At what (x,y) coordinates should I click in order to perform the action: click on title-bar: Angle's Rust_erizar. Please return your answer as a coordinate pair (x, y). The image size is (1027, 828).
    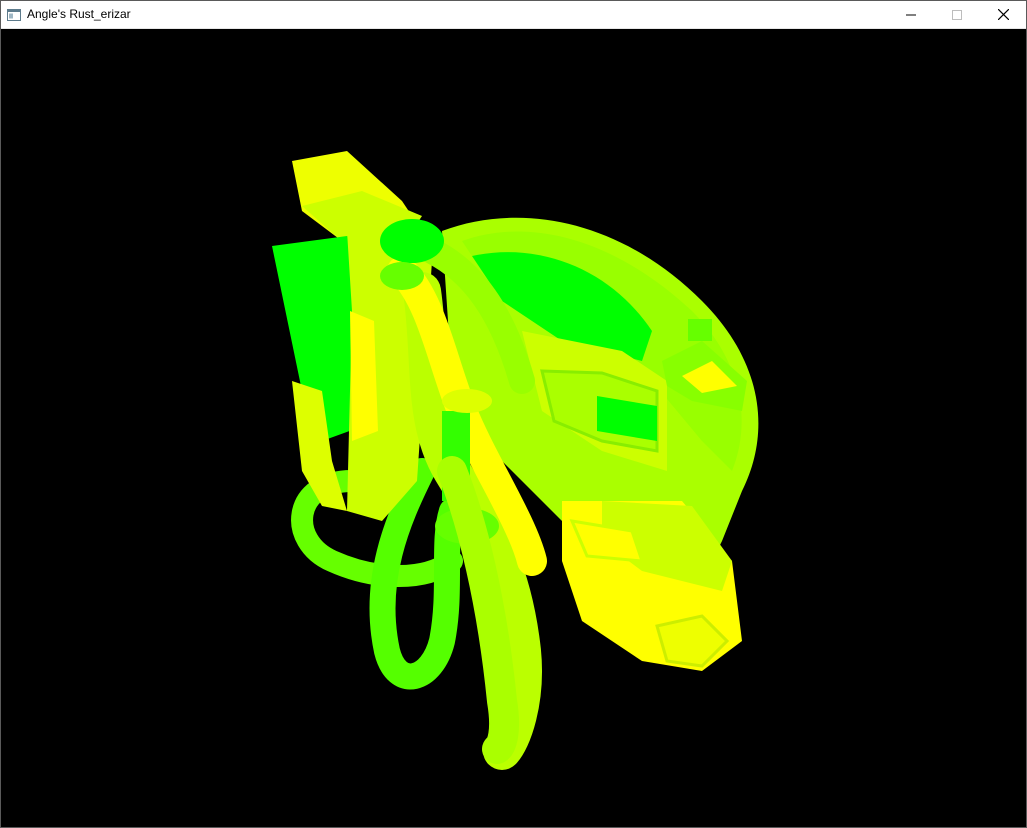
    Looking at the image, I should click on (513, 15).